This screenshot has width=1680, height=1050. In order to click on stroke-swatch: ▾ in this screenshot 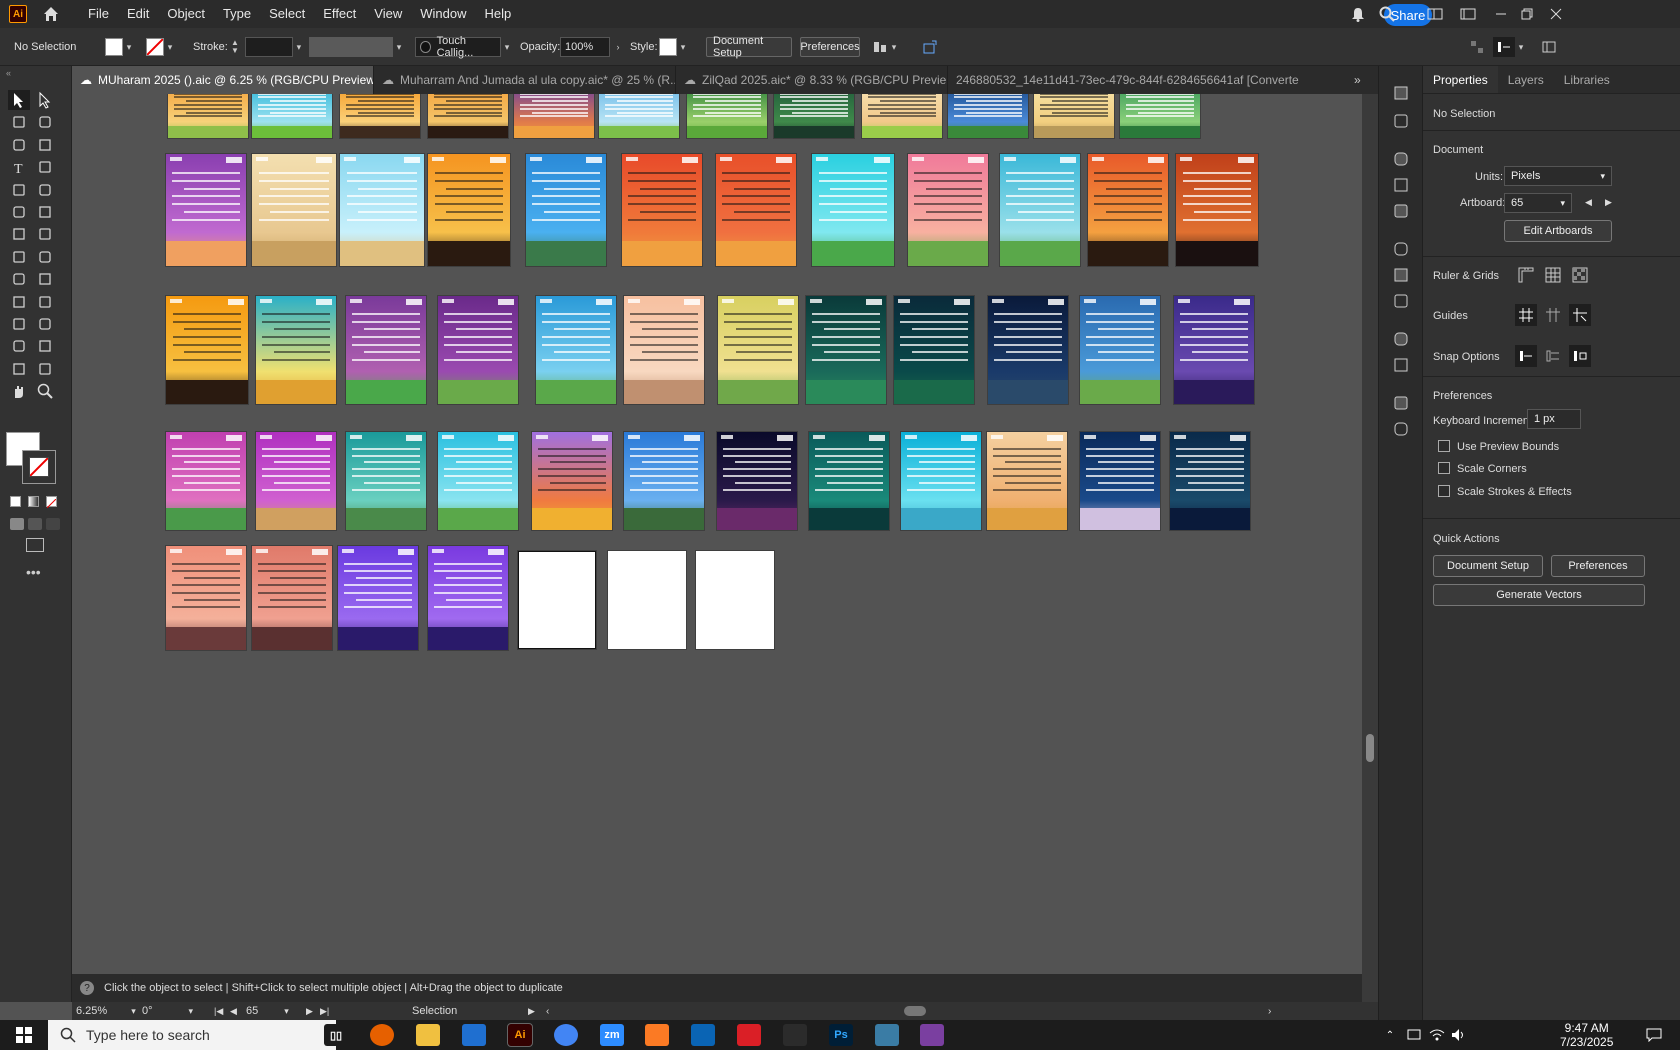, I will do `click(161, 47)`.